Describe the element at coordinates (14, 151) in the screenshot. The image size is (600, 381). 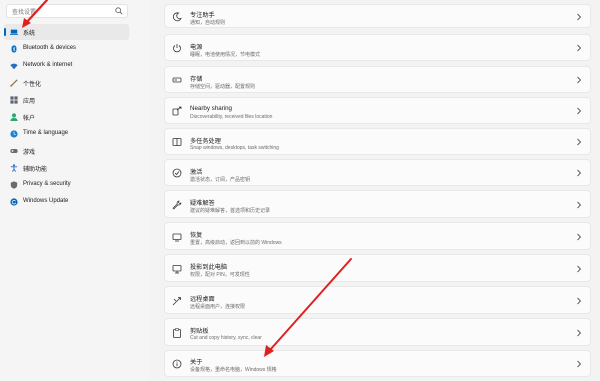
I see `gamepad-icon` at that location.